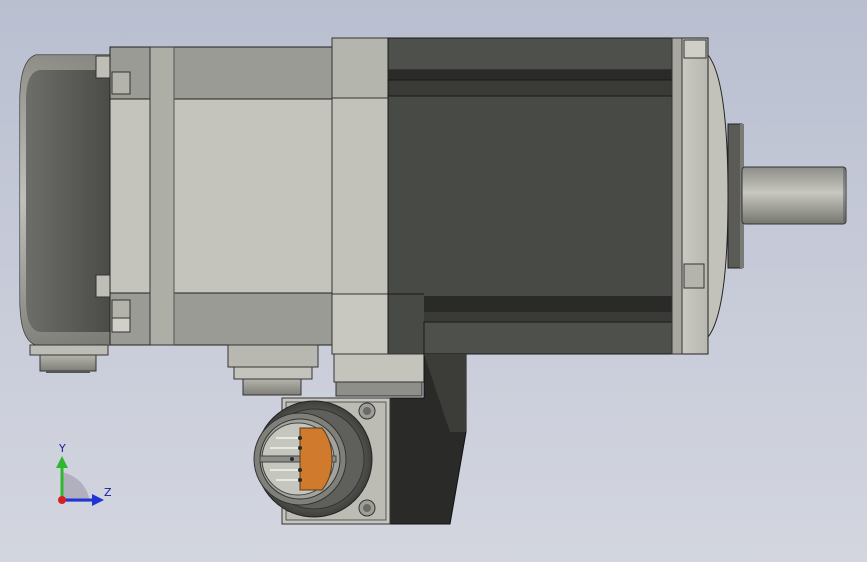  I want to click on output-shaft, so click(794, 195).